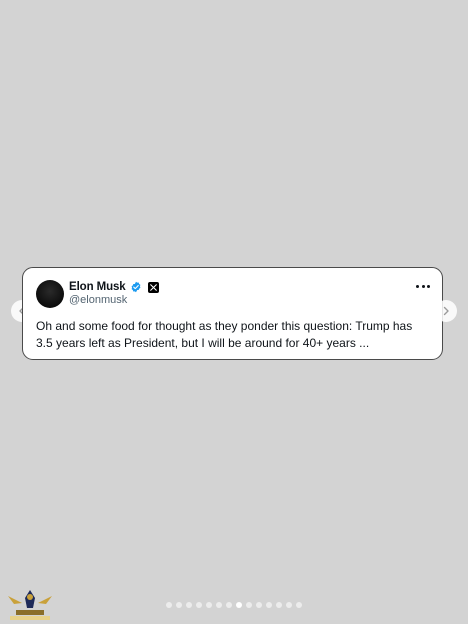 The image size is (468, 624). I want to click on carousel-dots, so click(234, 605).